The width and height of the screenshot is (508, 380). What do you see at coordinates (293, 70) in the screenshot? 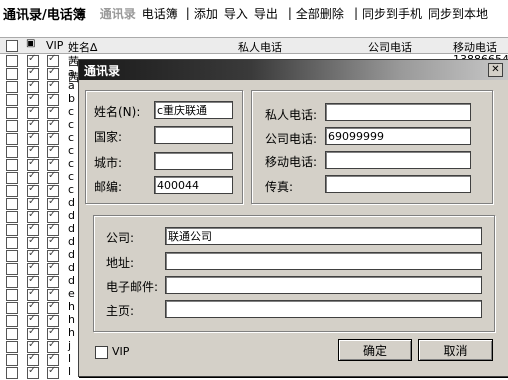
I see `dialog-title-bar: 通讯录 ✕` at bounding box center [293, 70].